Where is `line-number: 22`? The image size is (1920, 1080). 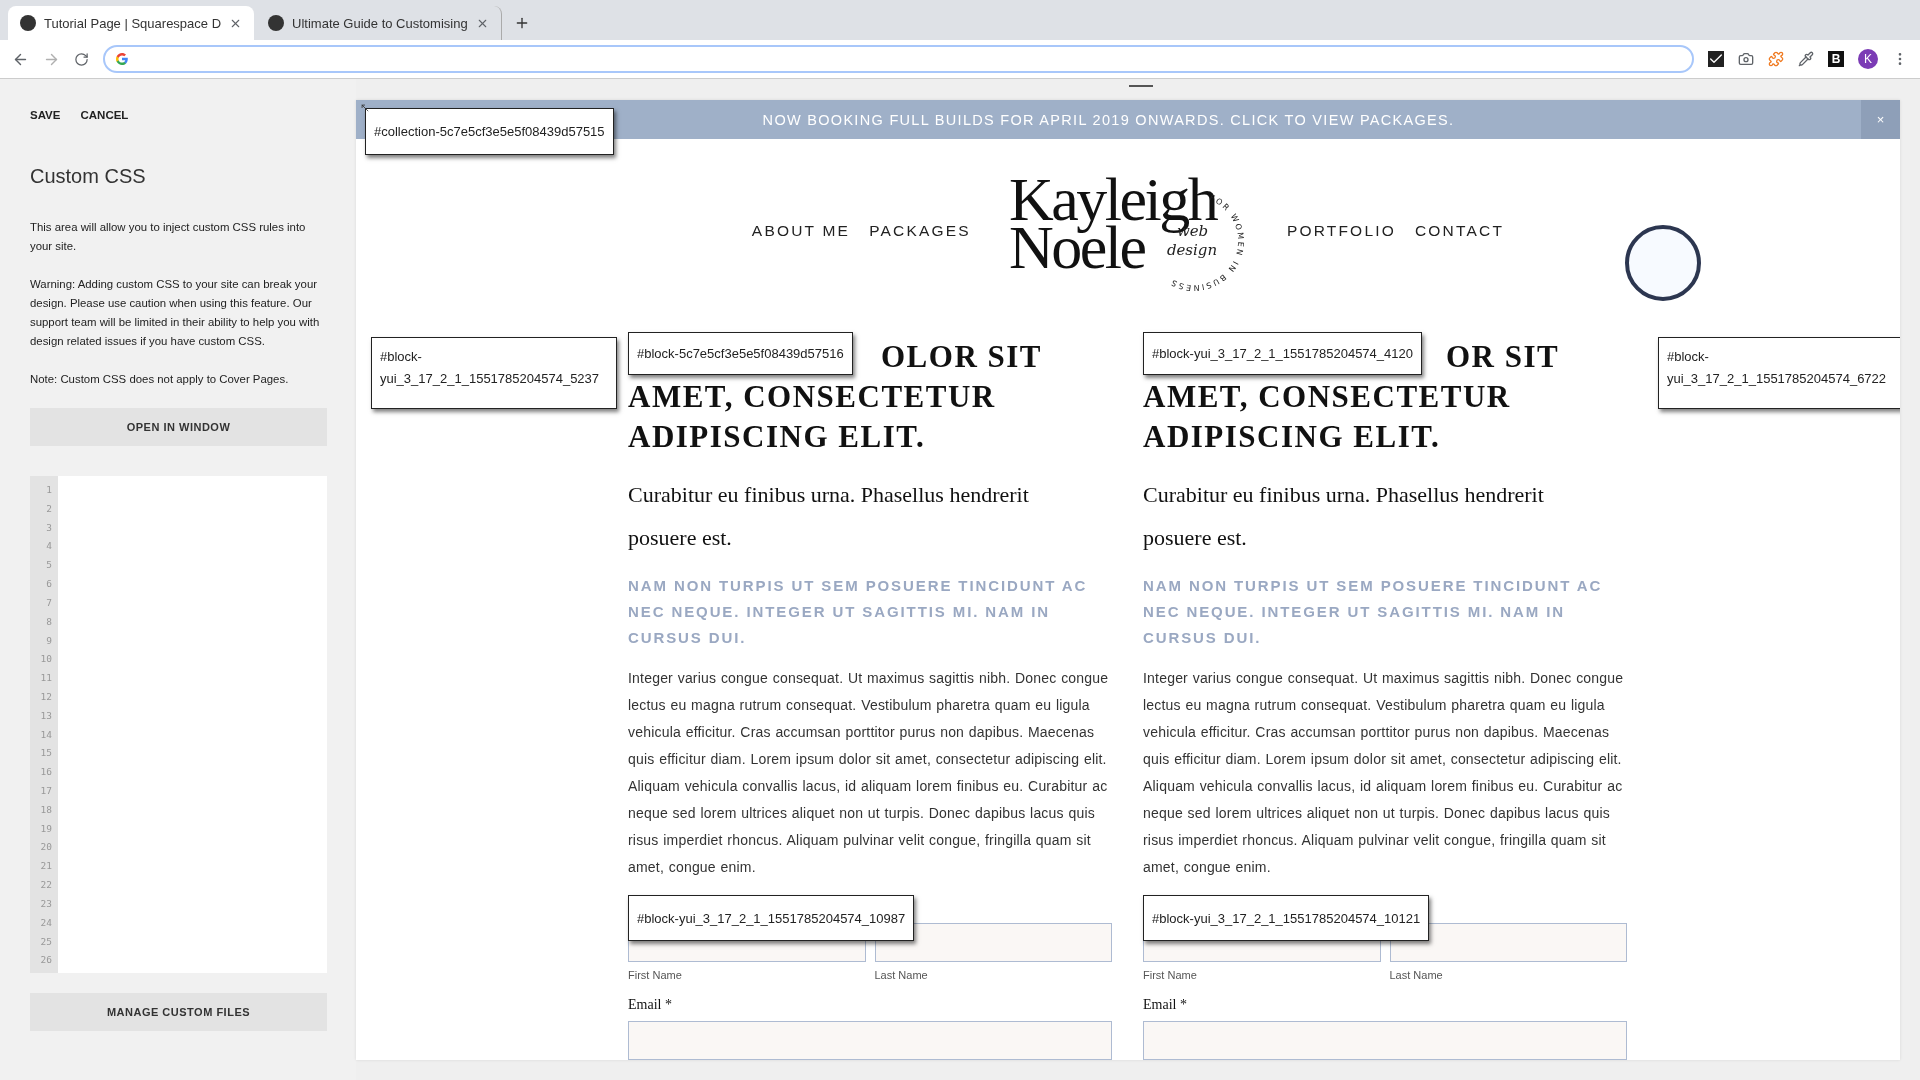
line-number: 22 is located at coordinates (46, 886).